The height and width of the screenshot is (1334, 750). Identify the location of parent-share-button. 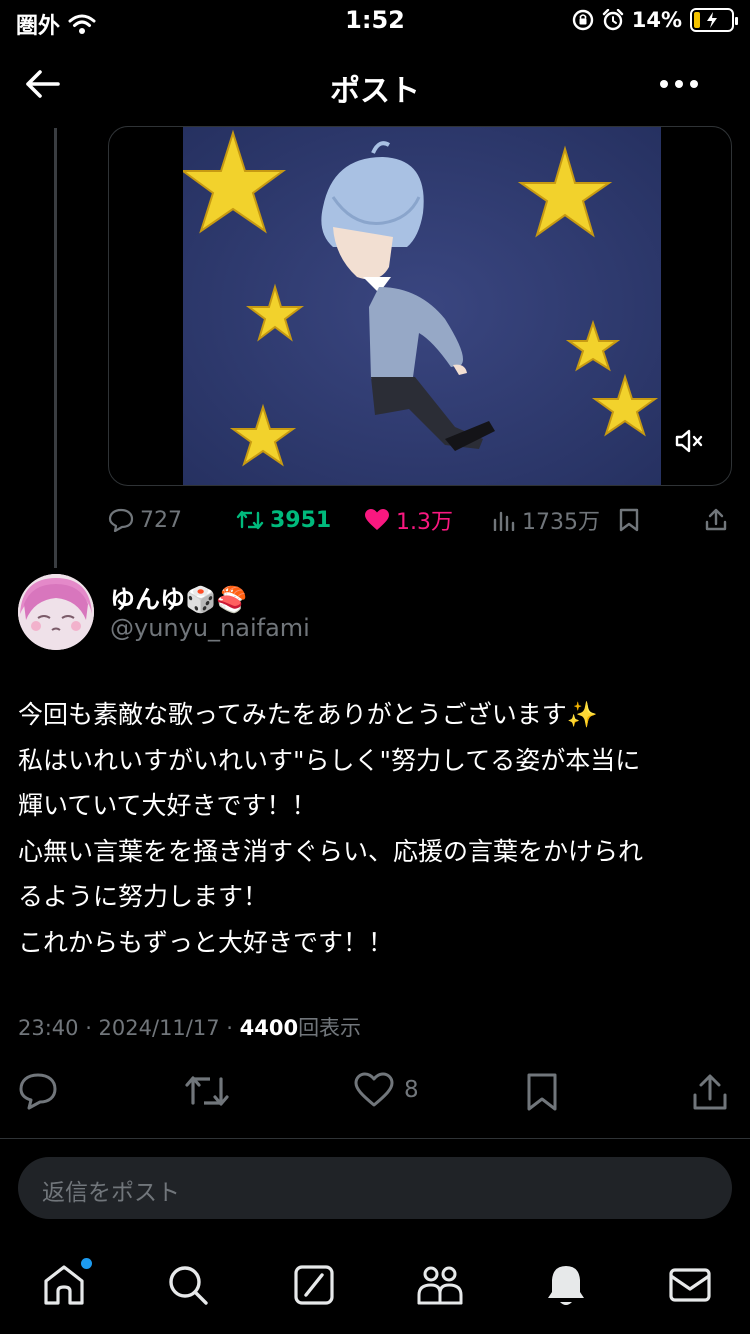
(716, 520).